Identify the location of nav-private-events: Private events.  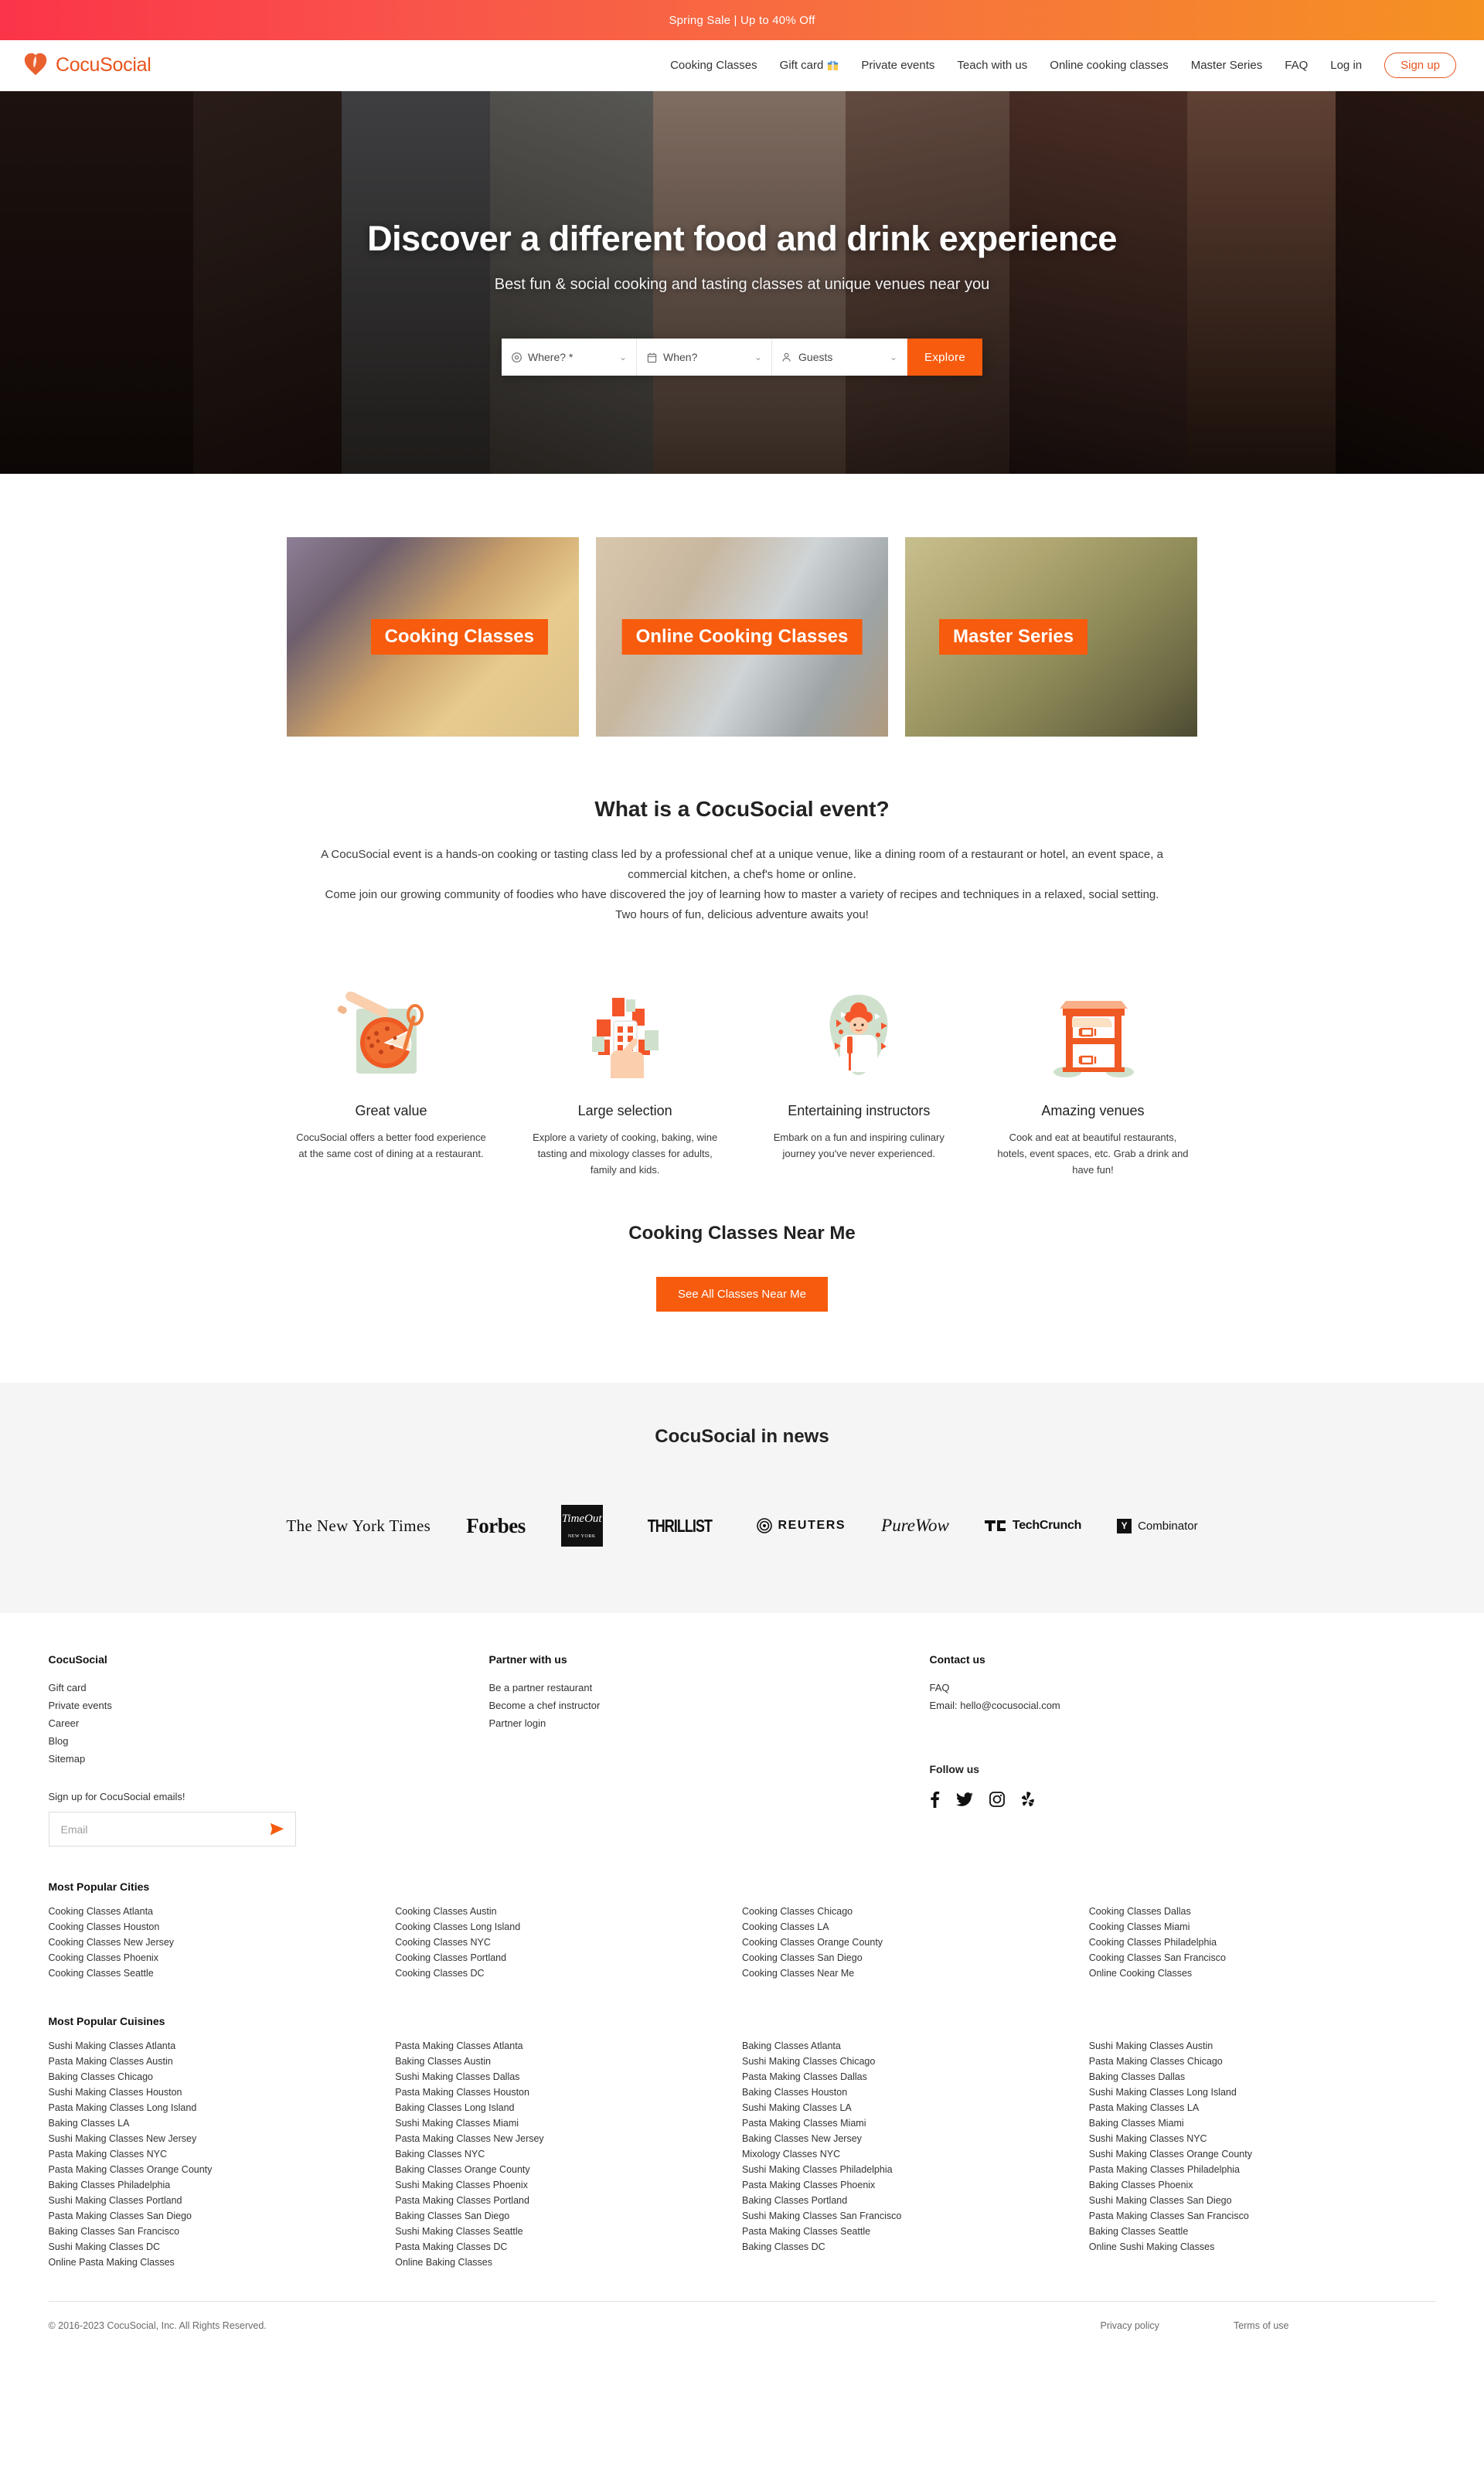
(897, 65).